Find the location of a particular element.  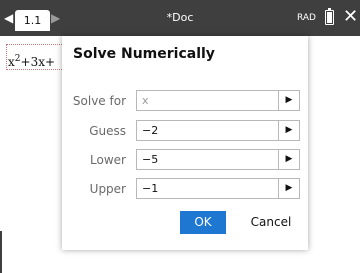

solve-for-arrow-icon: ▶ is located at coordinates (288, 100).